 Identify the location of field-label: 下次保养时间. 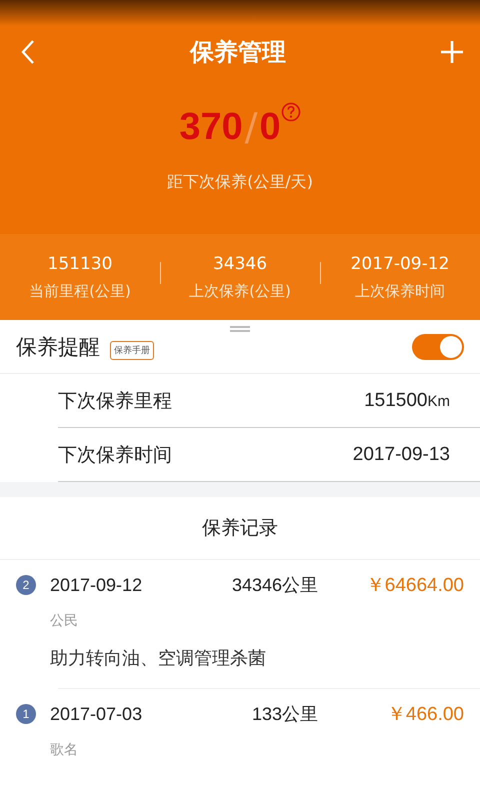
(115, 455).